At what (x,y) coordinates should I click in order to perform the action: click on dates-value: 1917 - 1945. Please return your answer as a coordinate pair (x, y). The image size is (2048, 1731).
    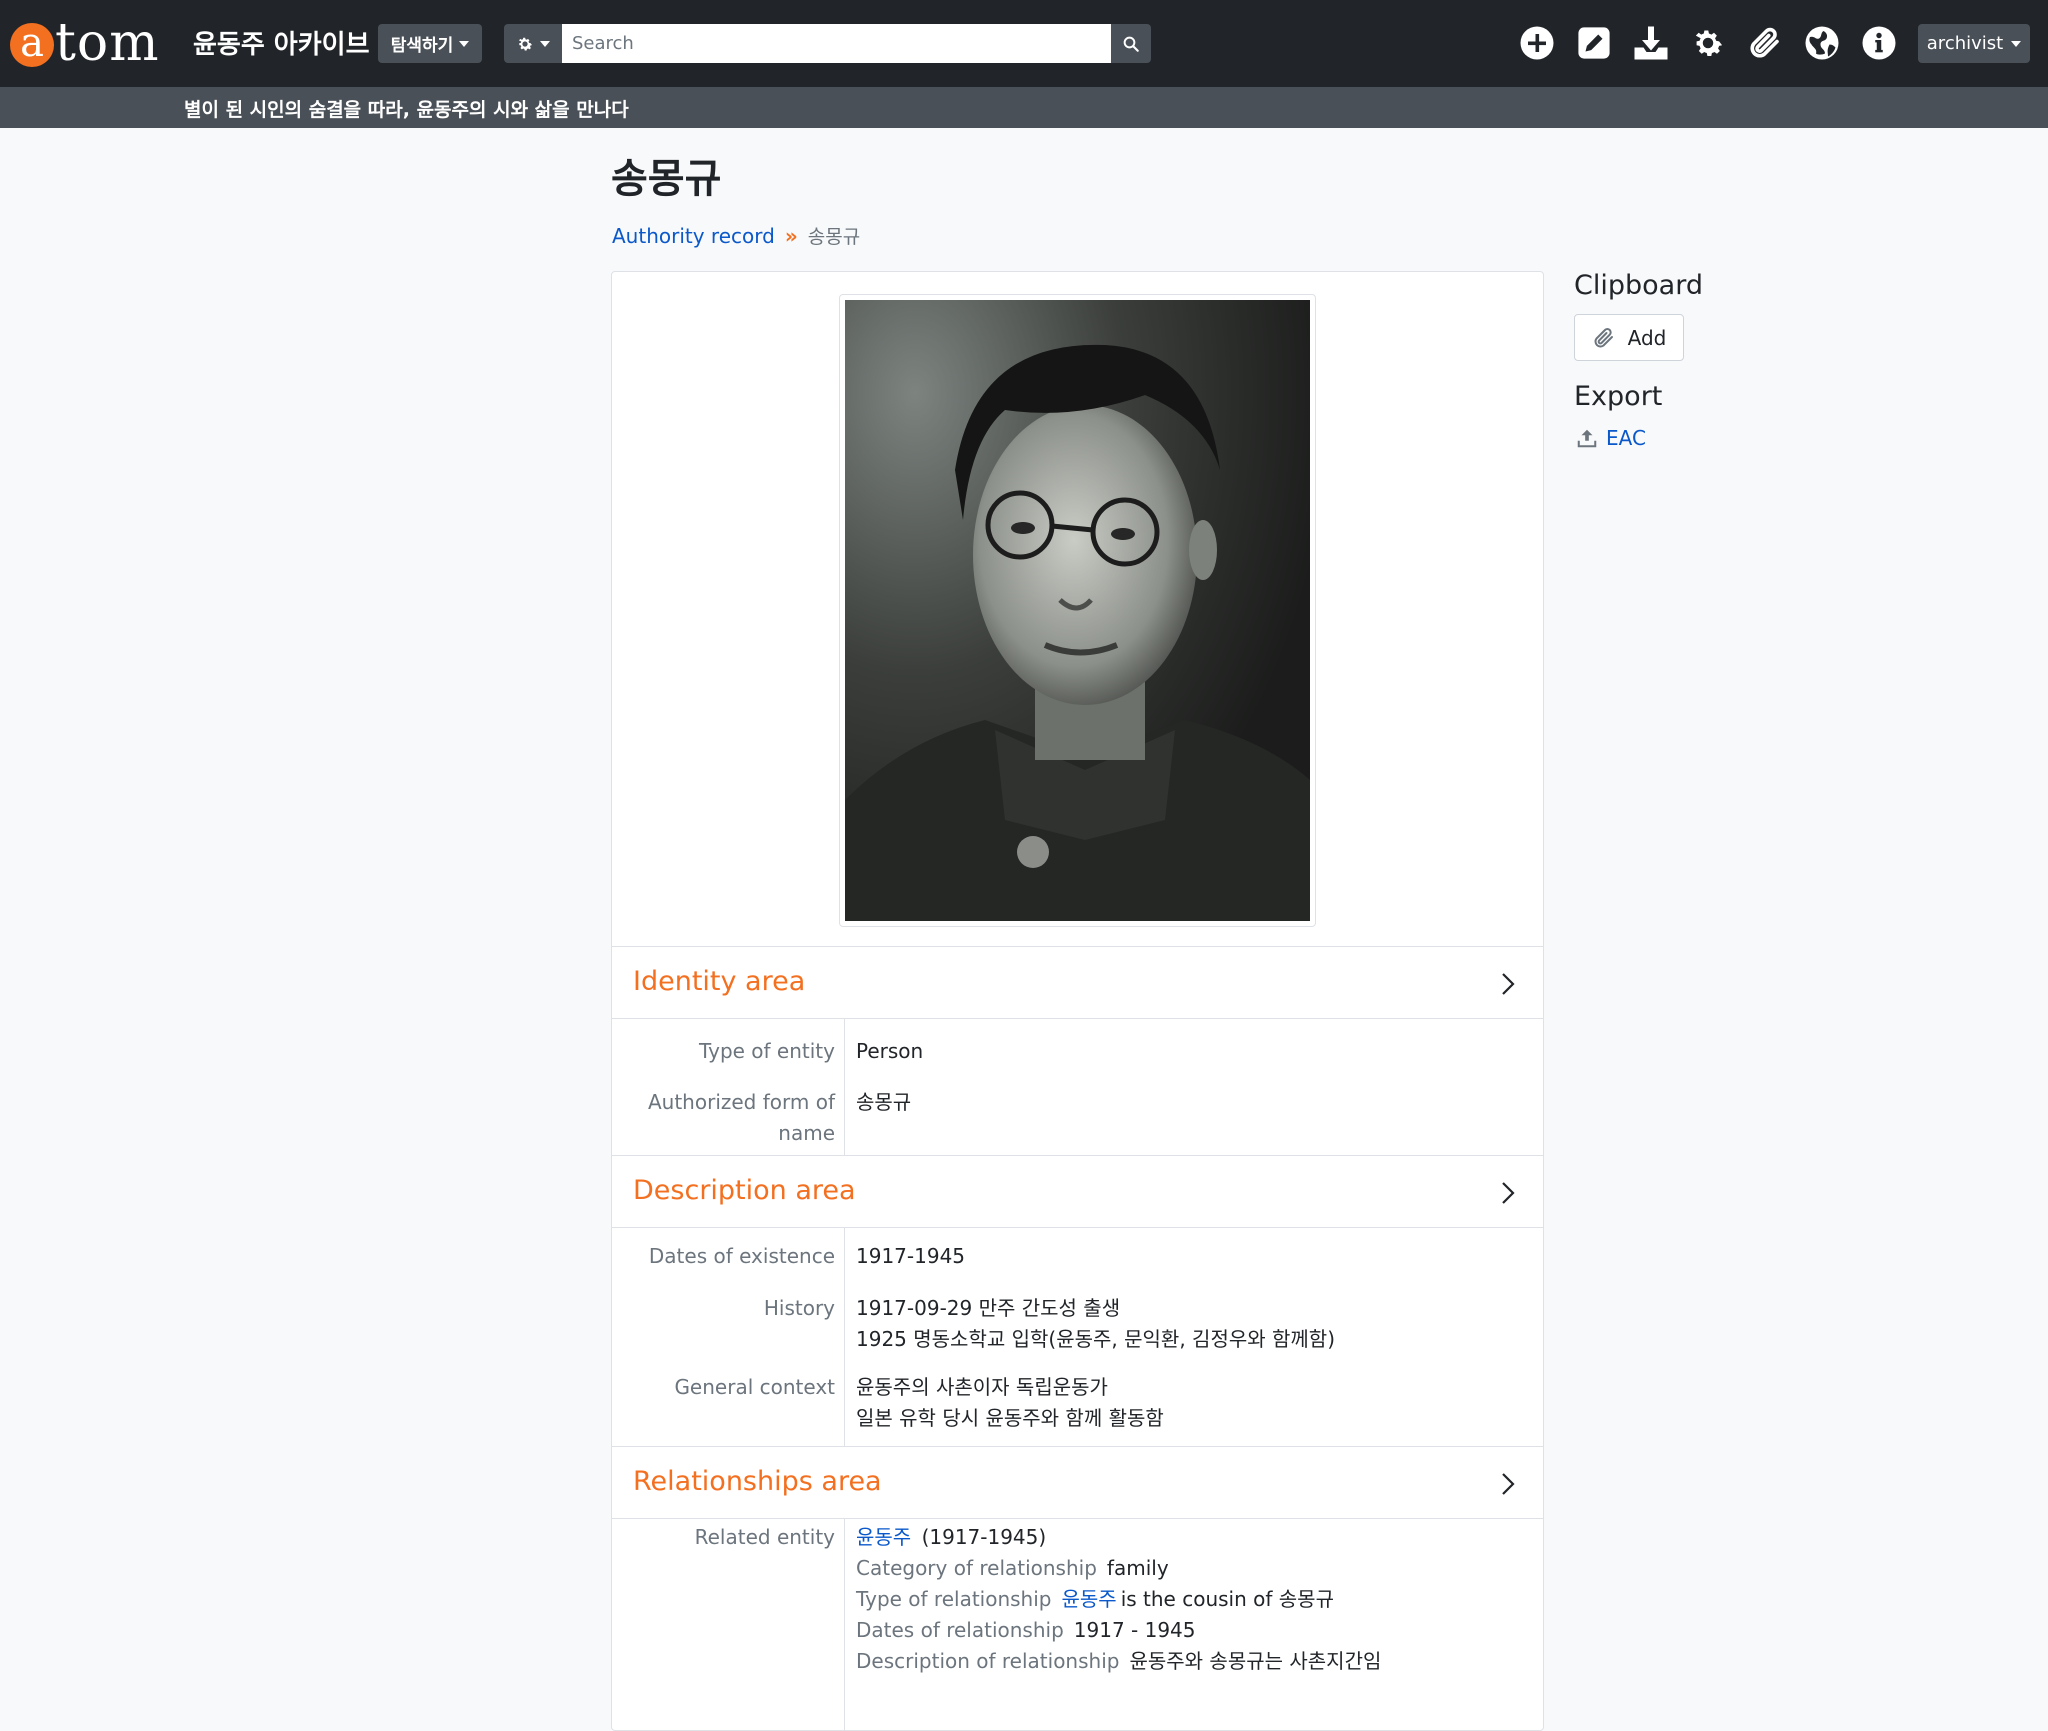
    Looking at the image, I should click on (1134, 1630).